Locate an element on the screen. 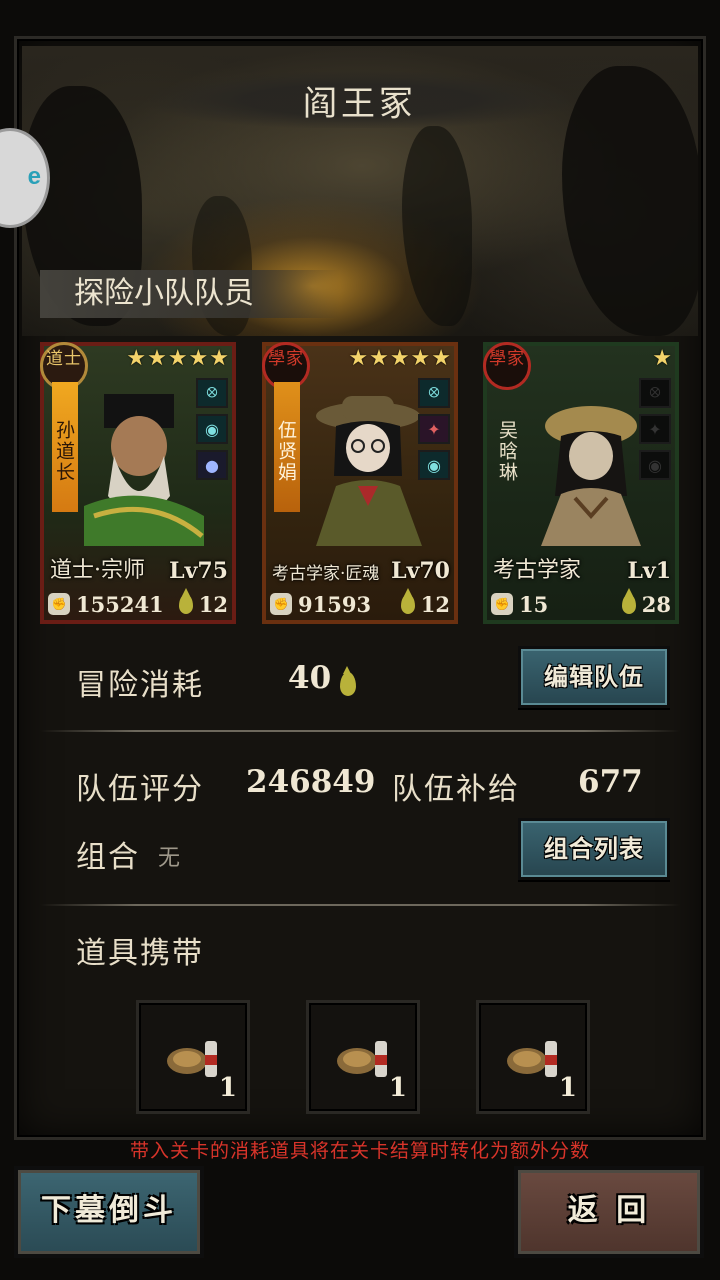  combo-list-button: 组合列表 is located at coordinates (594, 849).